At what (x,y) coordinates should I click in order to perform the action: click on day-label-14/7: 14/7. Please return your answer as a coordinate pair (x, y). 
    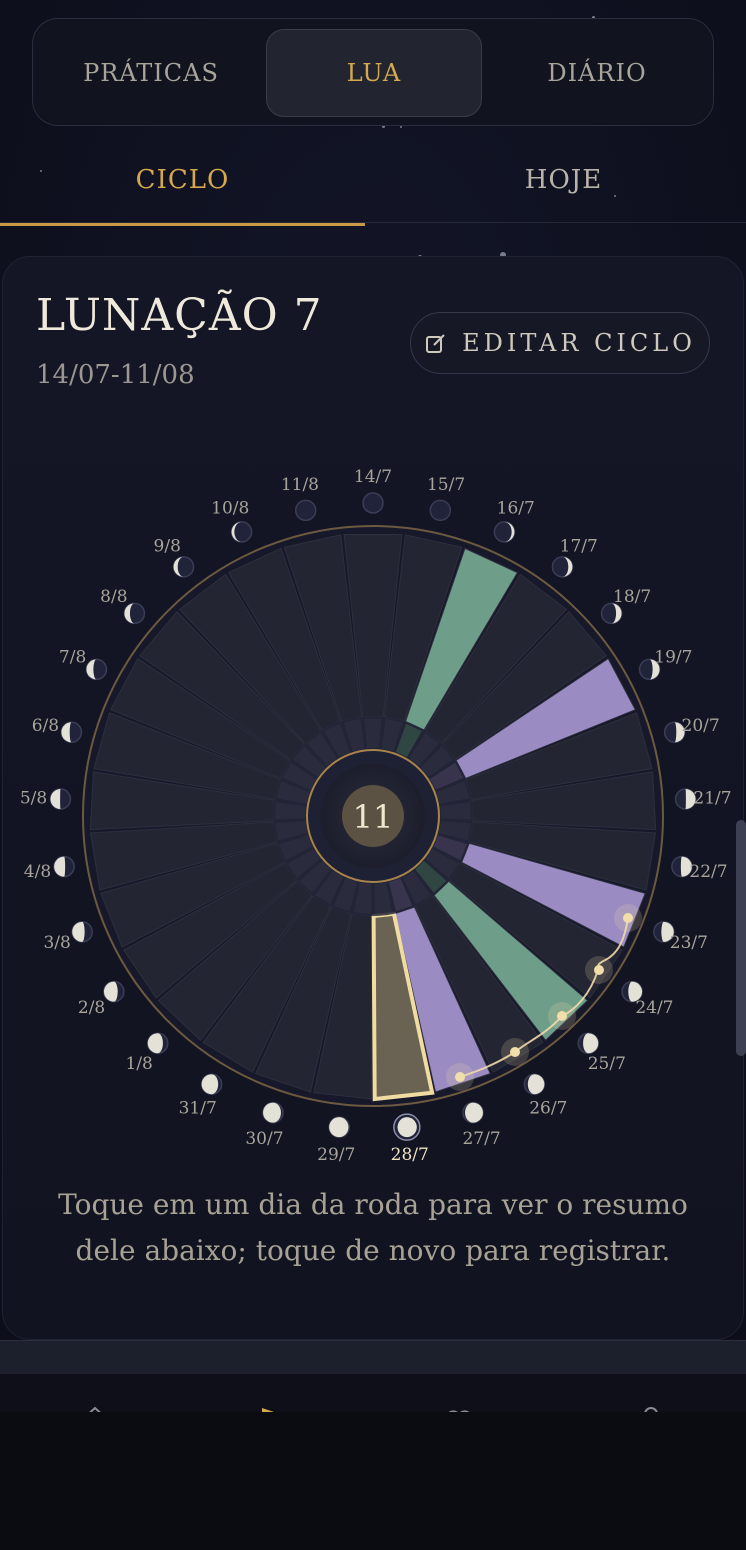
    Looking at the image, I should click on (373, 477).